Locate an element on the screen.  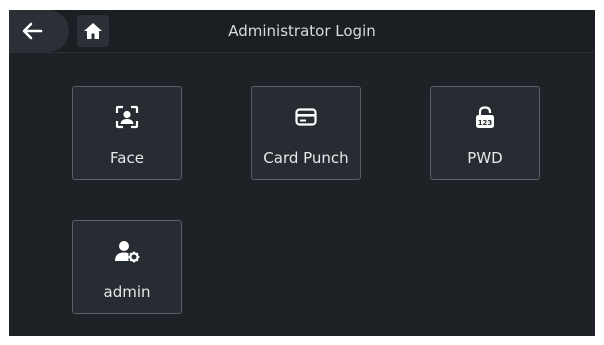
back-arrow-icon is located at coordinates (32, 31).